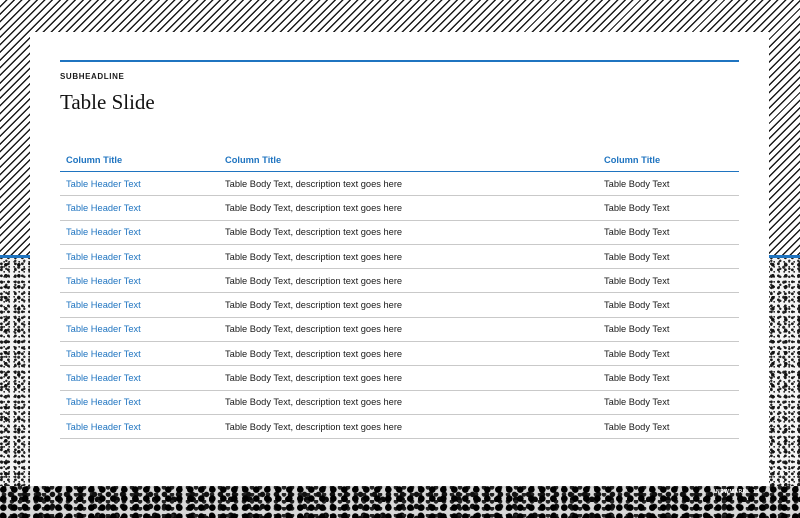 This screenshot has height=518, width=800. I want to click on accent-line-left, so click(15, 256).